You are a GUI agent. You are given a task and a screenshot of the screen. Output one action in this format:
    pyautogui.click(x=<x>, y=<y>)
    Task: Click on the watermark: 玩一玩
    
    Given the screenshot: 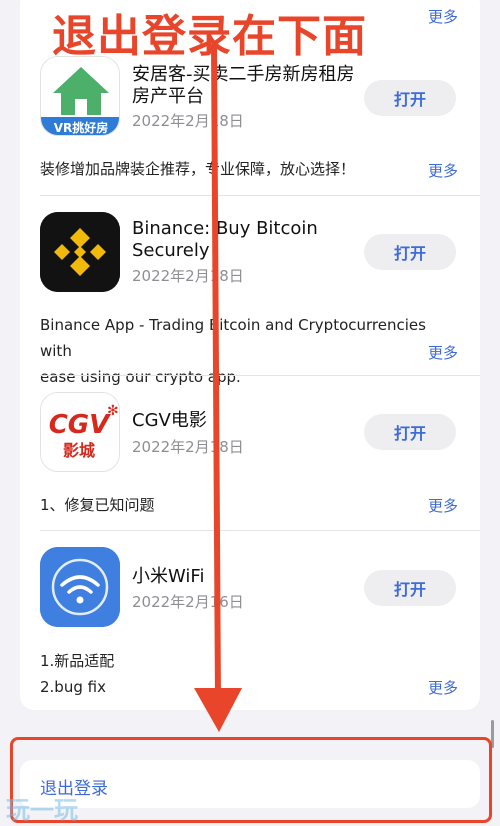 What is the action you would take?
    pyautogui.click(x=42, y=810)
    